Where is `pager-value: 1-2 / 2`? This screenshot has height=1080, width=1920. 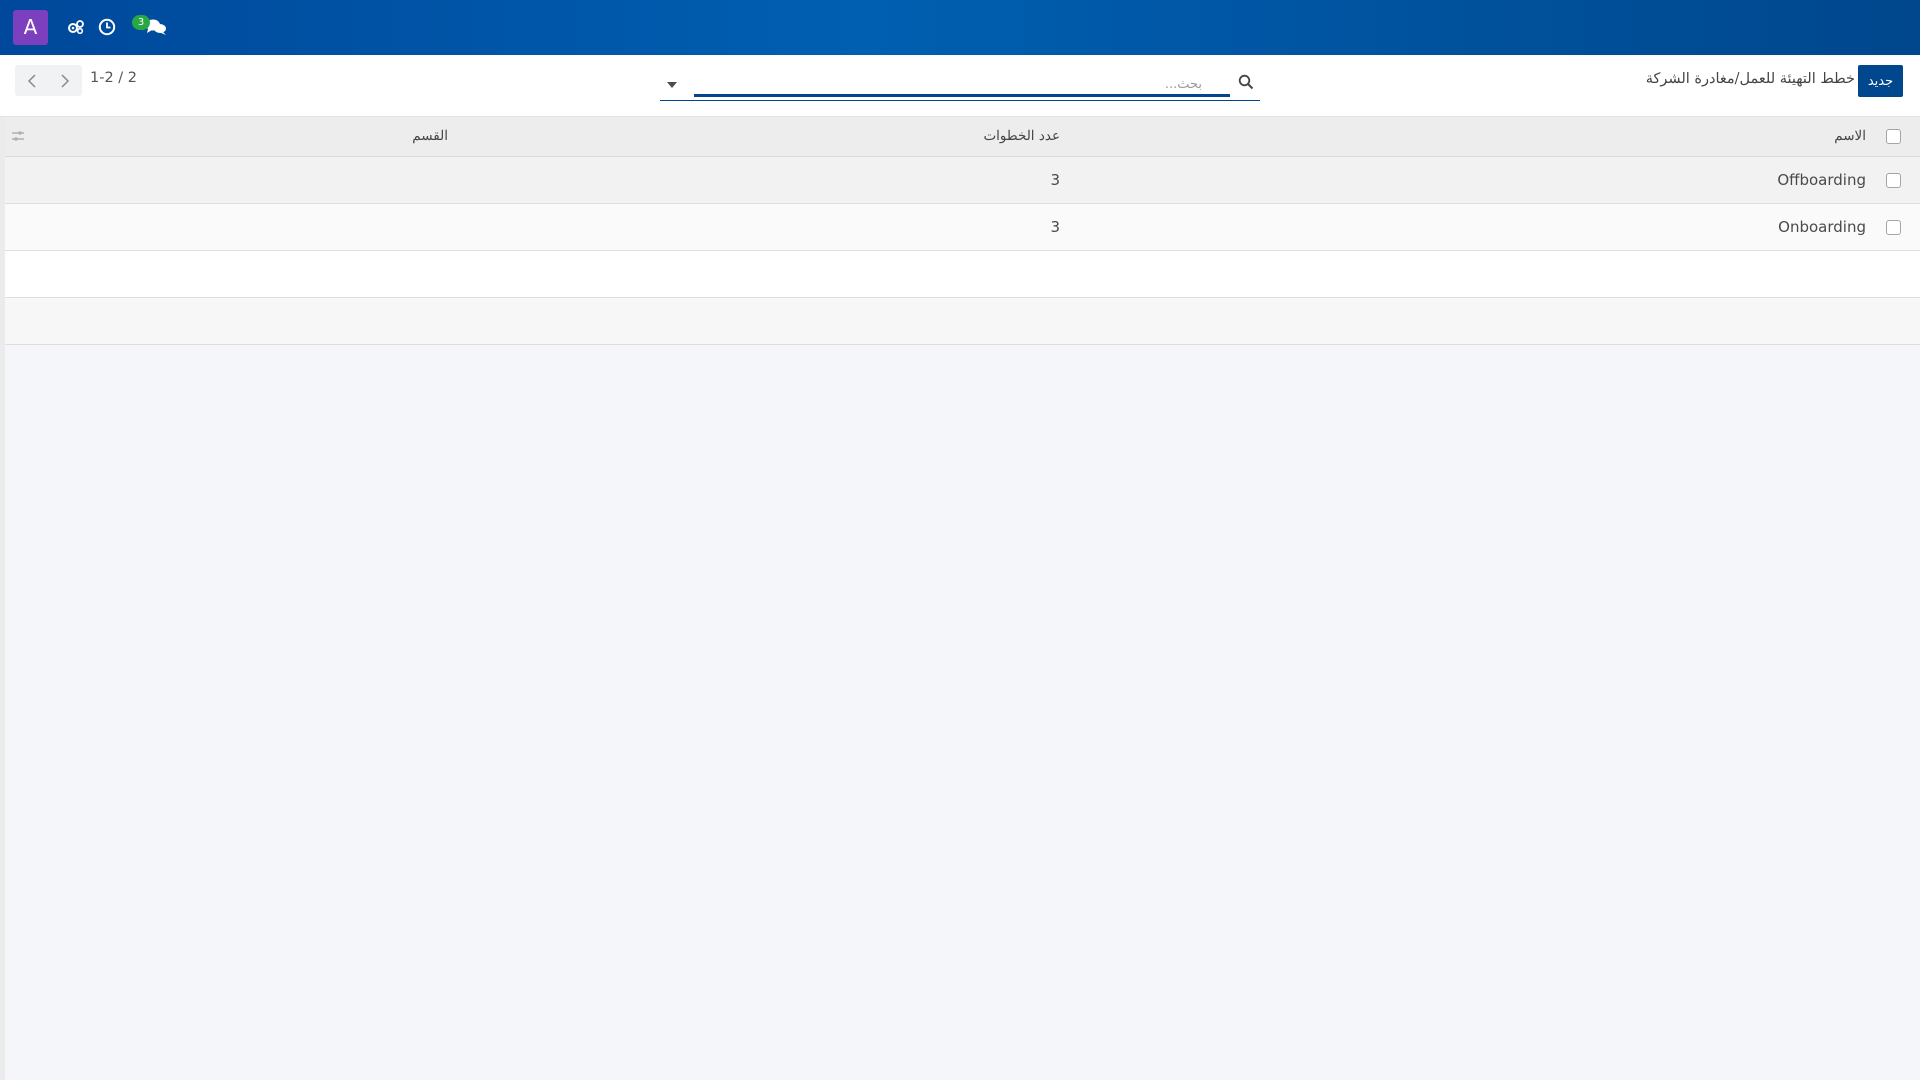
pager-value: 1-2 / 2 is located at coordinates (113, 81).